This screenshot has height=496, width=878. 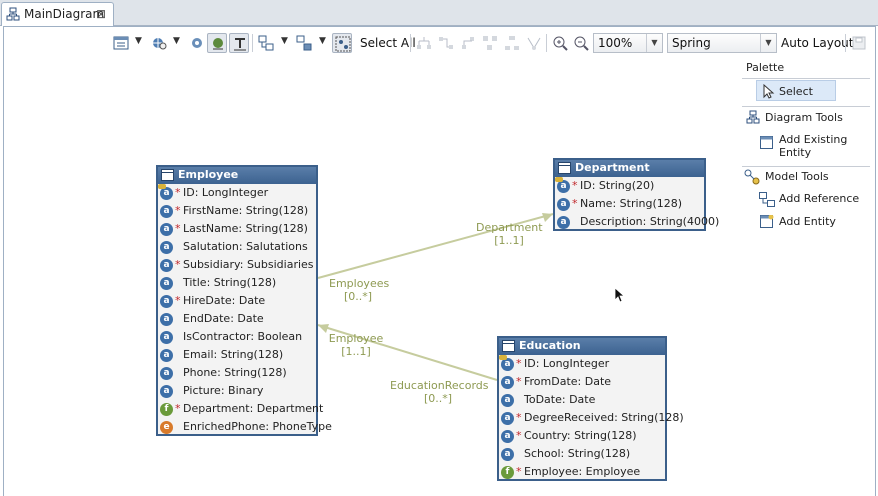 I want to click on attribute-row: f * Department: Department, so click(x=240, y=409).